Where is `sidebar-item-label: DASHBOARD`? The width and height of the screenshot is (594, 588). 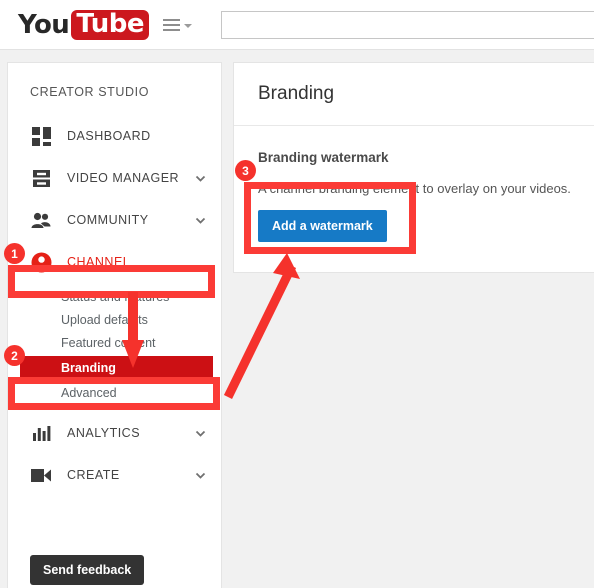
sidebar-item-label: DASHBOARD is located at coordinates (109, 136).